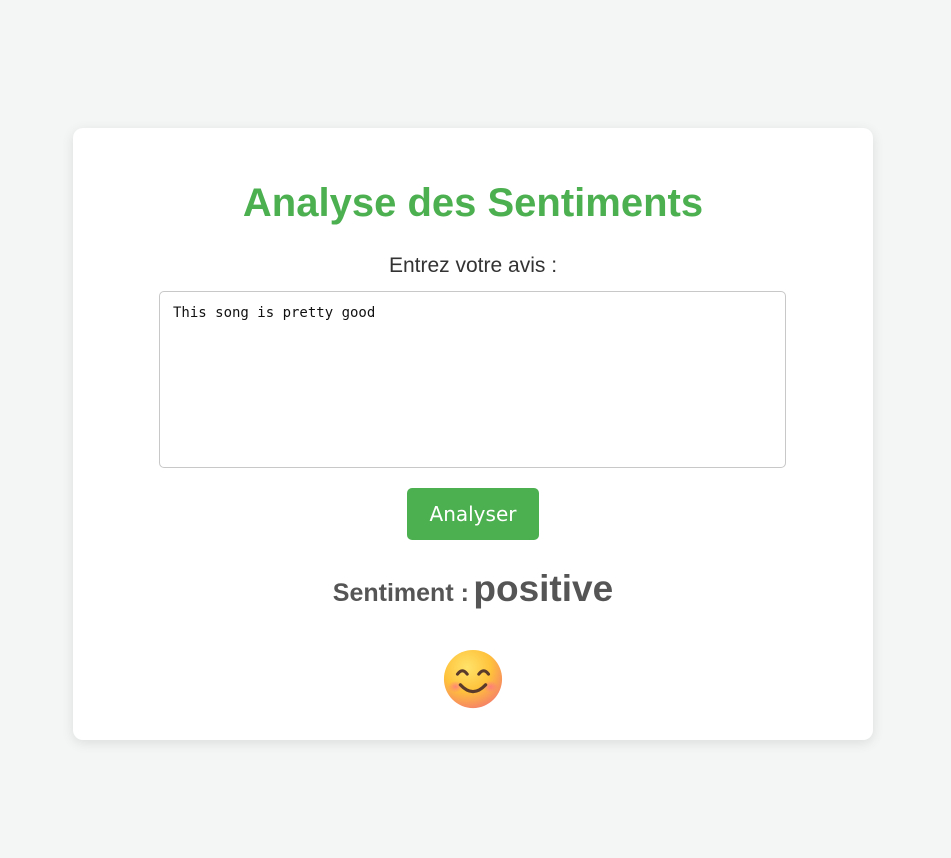  Describe the element at coordinates (473, 265) in the screenshot. I see `review-input-label: Entrez votre avis :` at that location.